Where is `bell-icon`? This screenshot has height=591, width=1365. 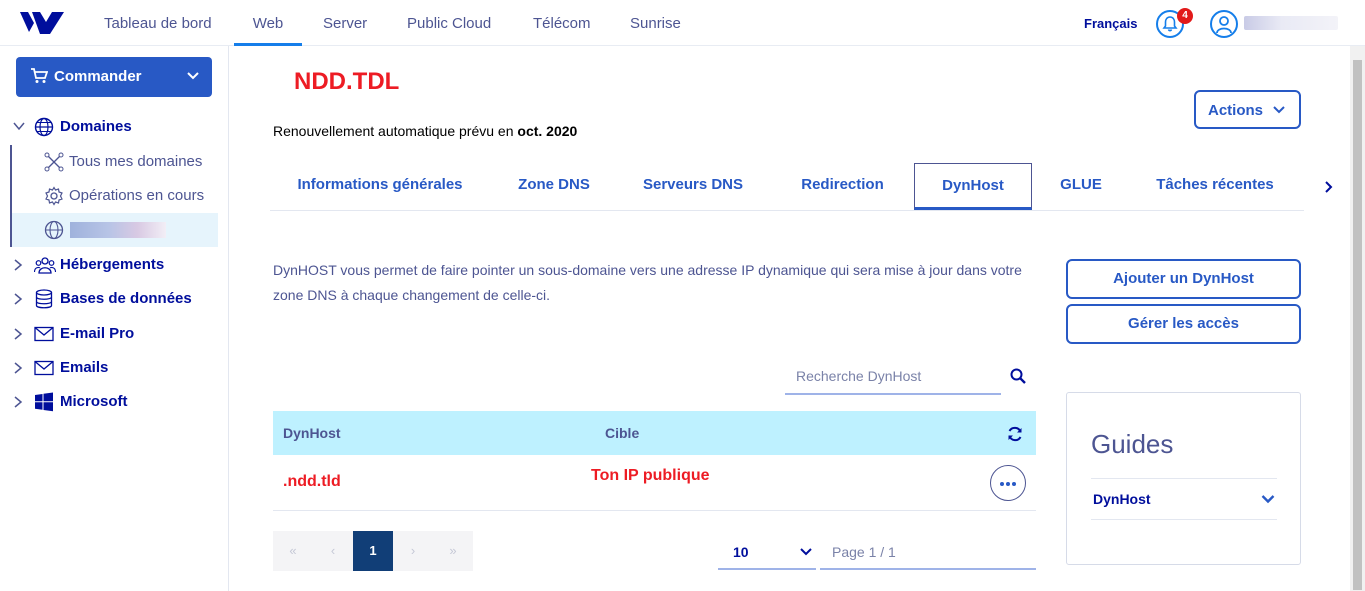
bell-icon is located at coordinates (1170, 24).